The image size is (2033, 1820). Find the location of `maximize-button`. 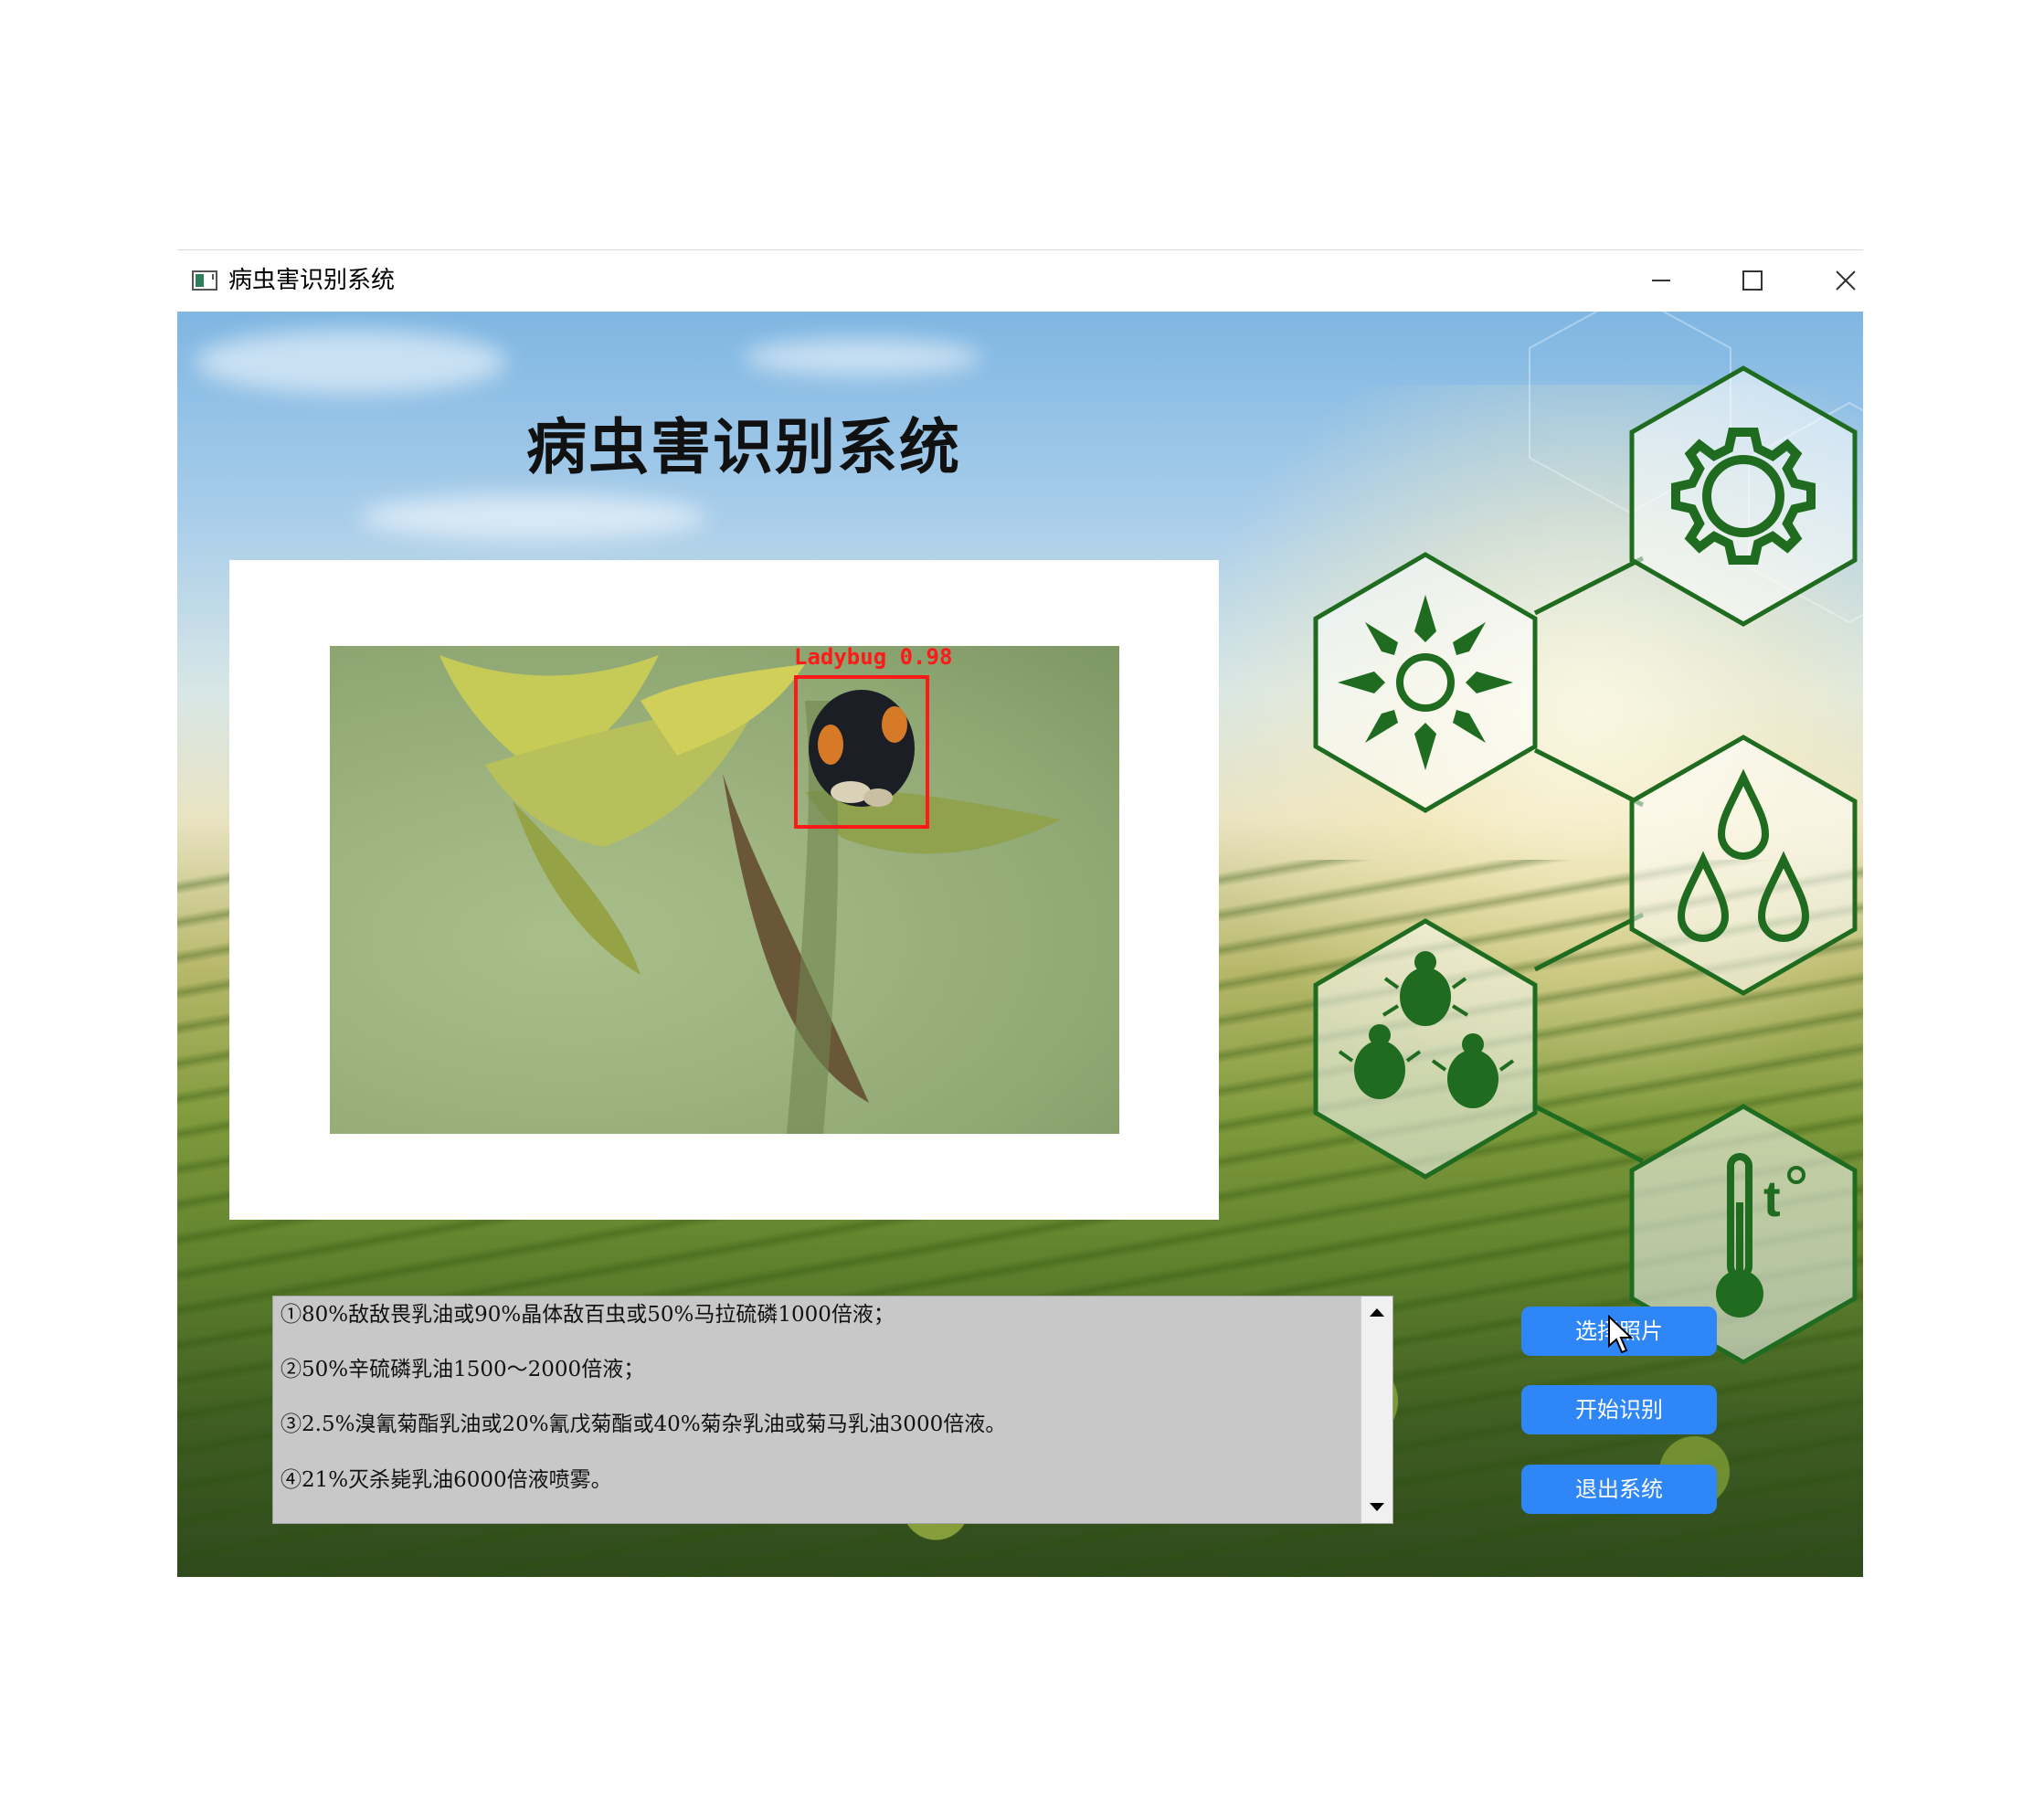

maximize-button is located at coordinates (1752, 281).